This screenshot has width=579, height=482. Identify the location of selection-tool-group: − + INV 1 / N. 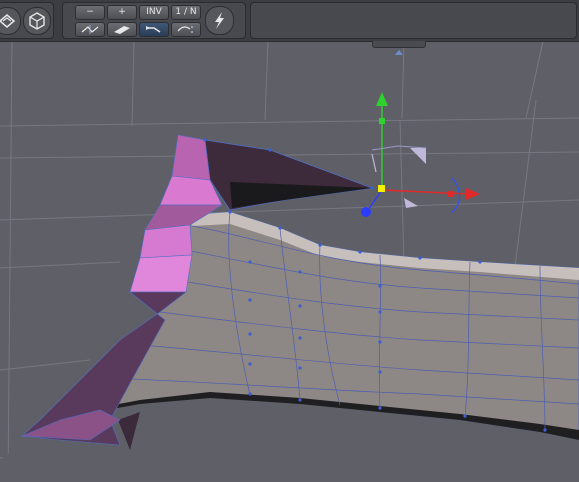
(154, 20).